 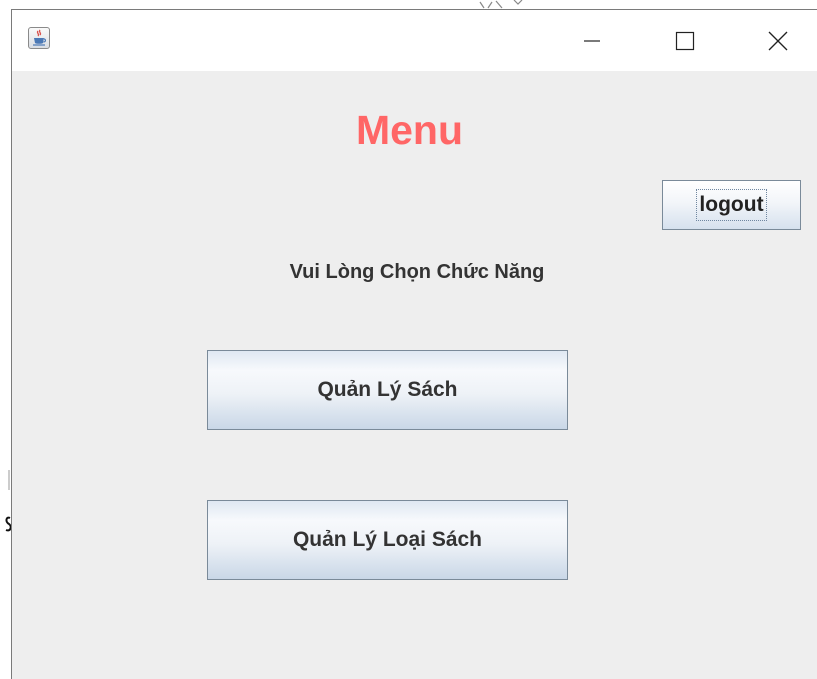 I want to click on maximize-icon, so click(x=685, y=40).